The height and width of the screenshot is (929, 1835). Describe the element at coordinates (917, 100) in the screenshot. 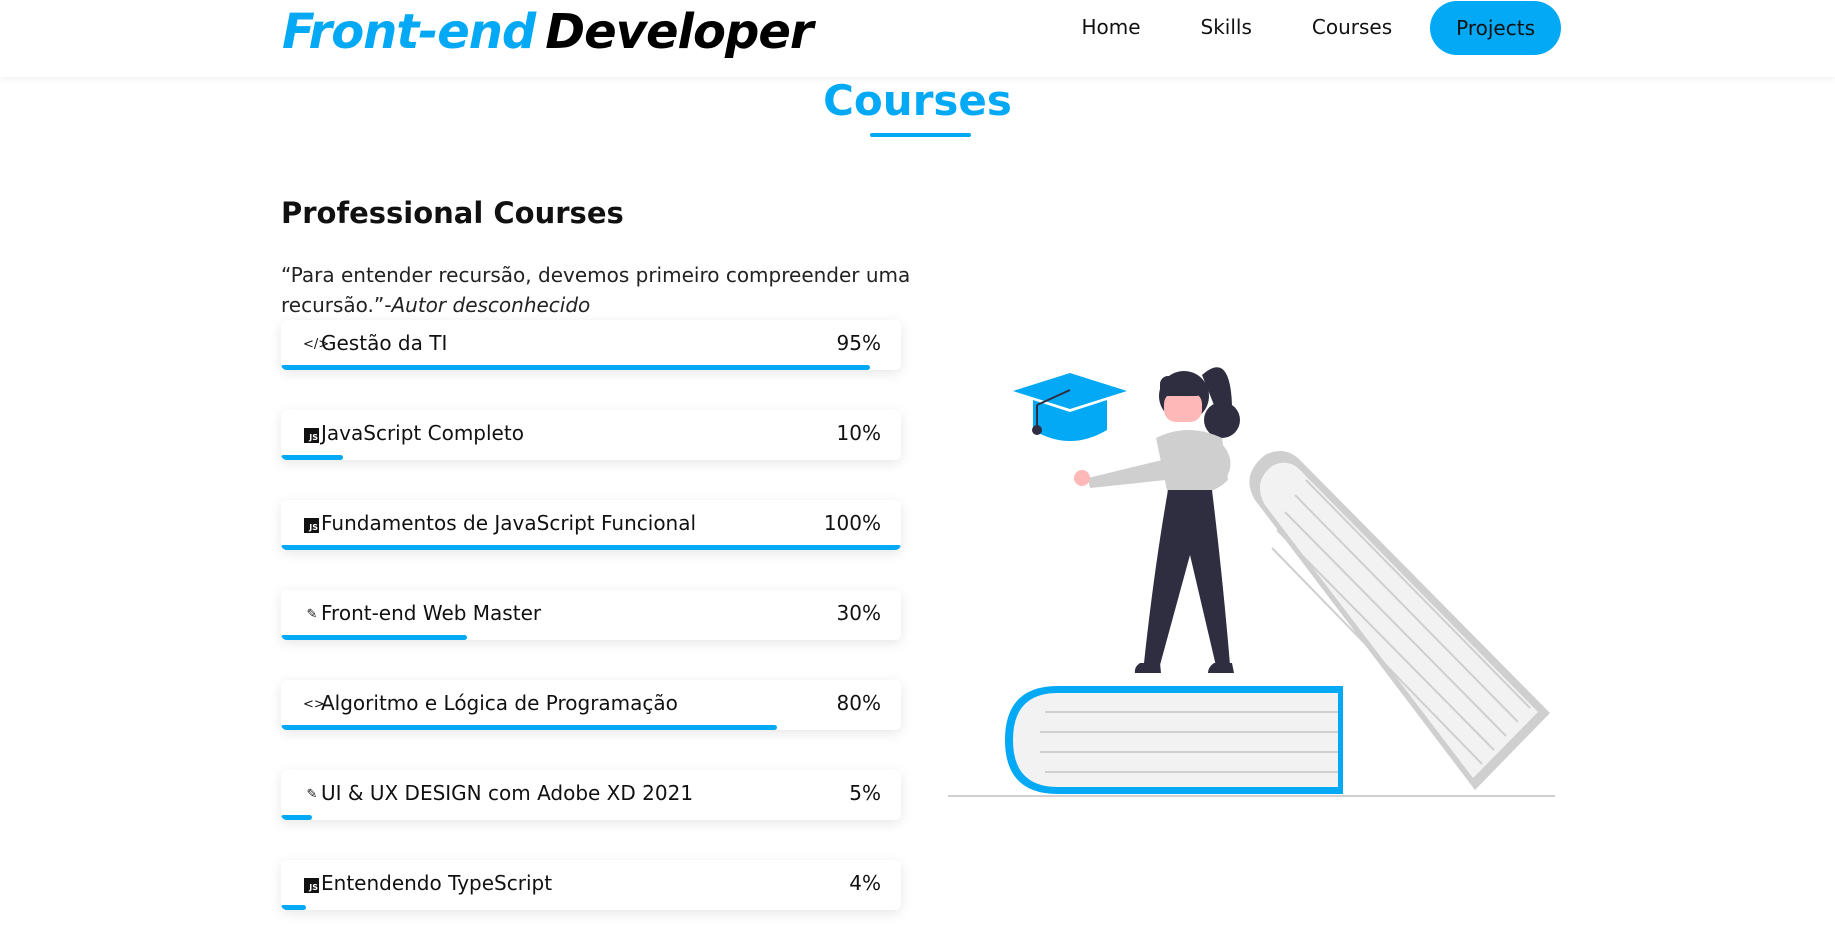

I see `section-title: Courses` at that location.